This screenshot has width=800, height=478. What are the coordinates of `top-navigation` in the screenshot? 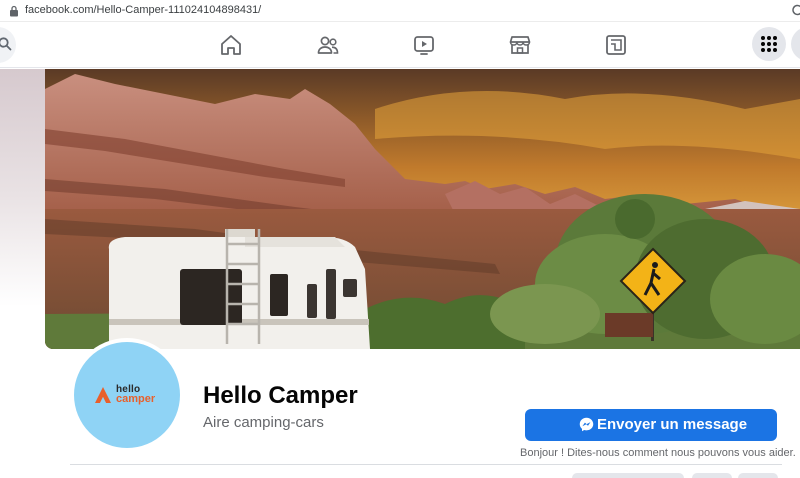 It's located at (400, 45).